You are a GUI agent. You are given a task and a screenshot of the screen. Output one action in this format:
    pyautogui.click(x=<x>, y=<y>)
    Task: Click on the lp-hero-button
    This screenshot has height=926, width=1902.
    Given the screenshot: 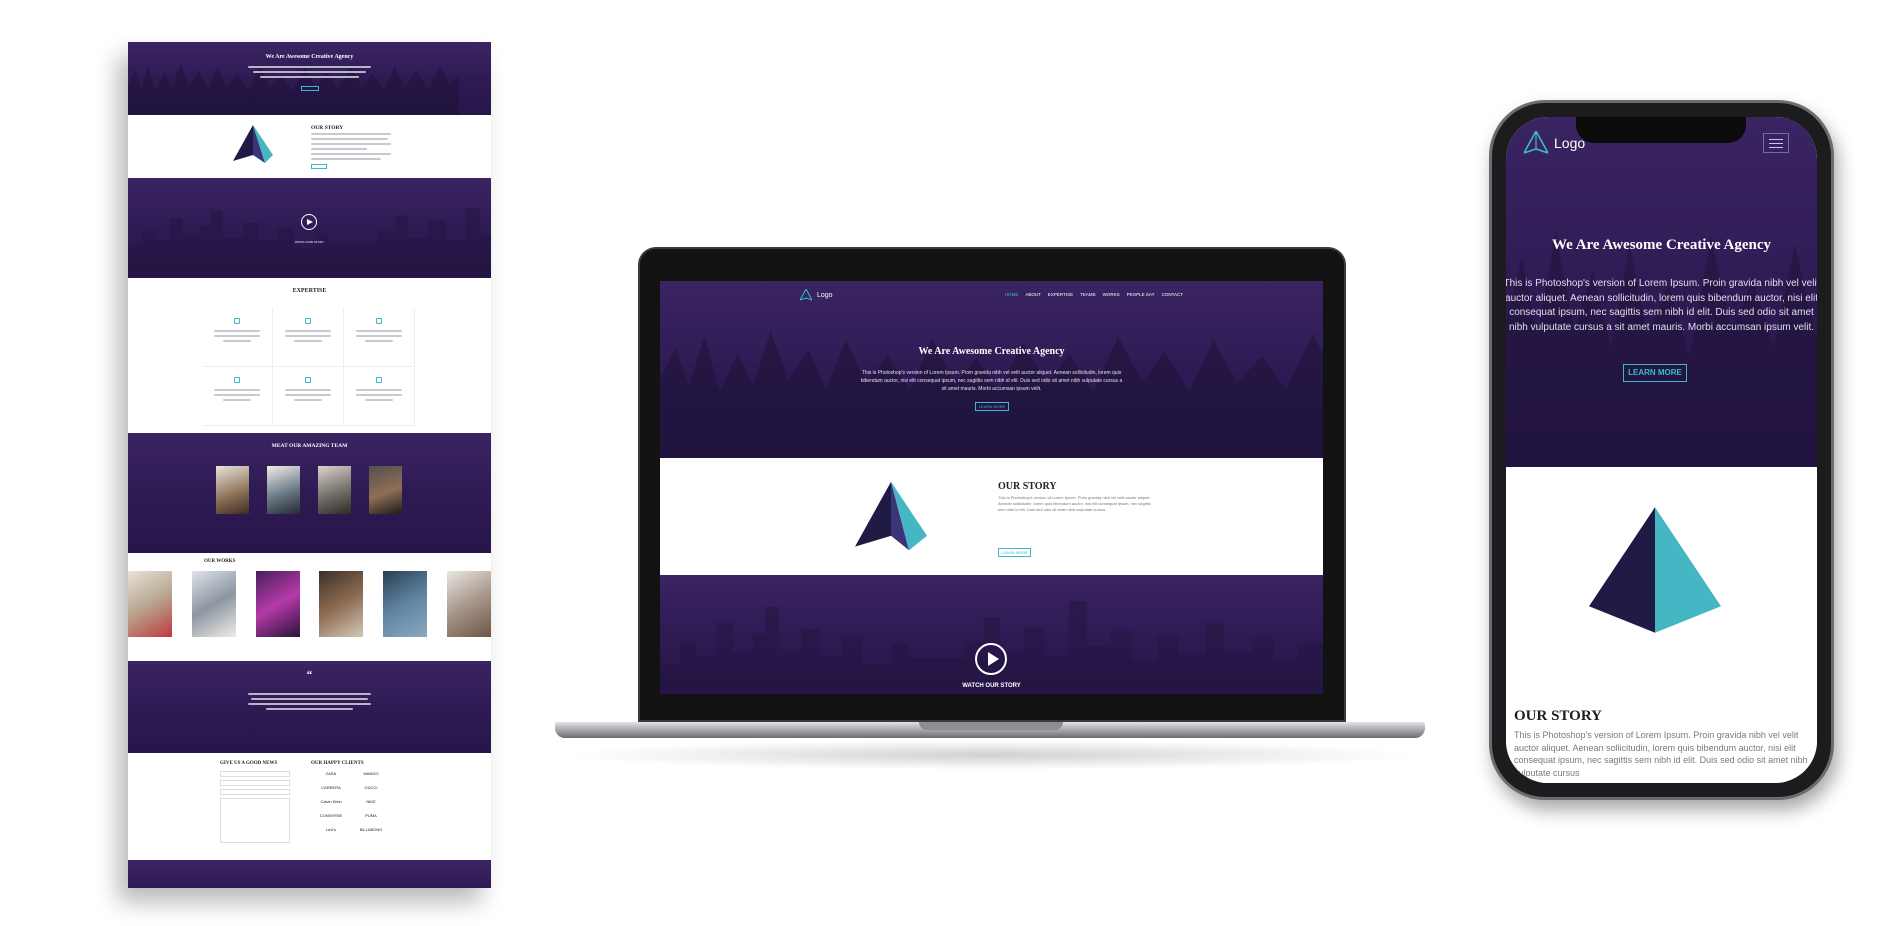 What is the action you would take?
    pyautogui.click(x=310, y=88)
    